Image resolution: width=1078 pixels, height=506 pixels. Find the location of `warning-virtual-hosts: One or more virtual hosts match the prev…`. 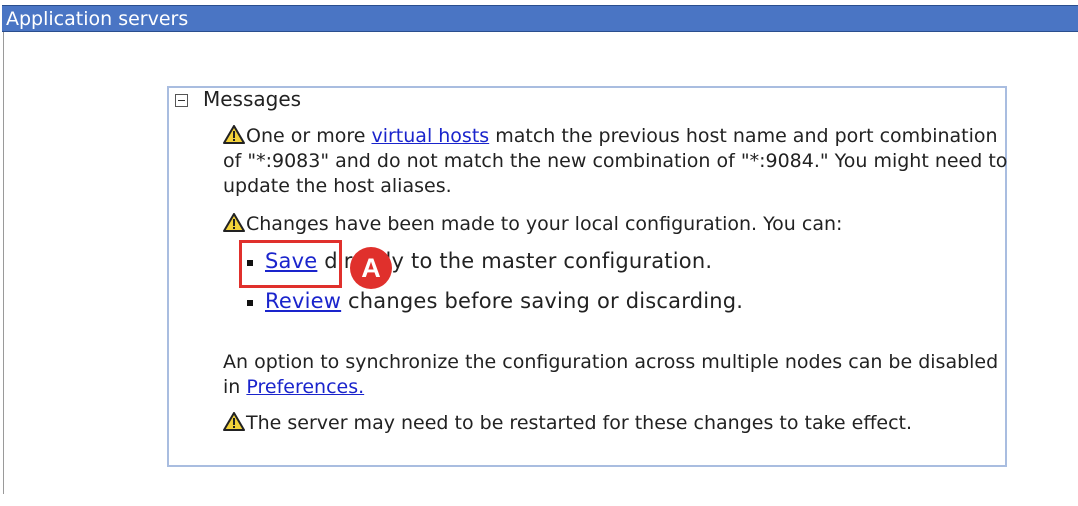

warning-virtual-hosts: One or more virtual hosts match the prev… is located at coordinates (610, 136).